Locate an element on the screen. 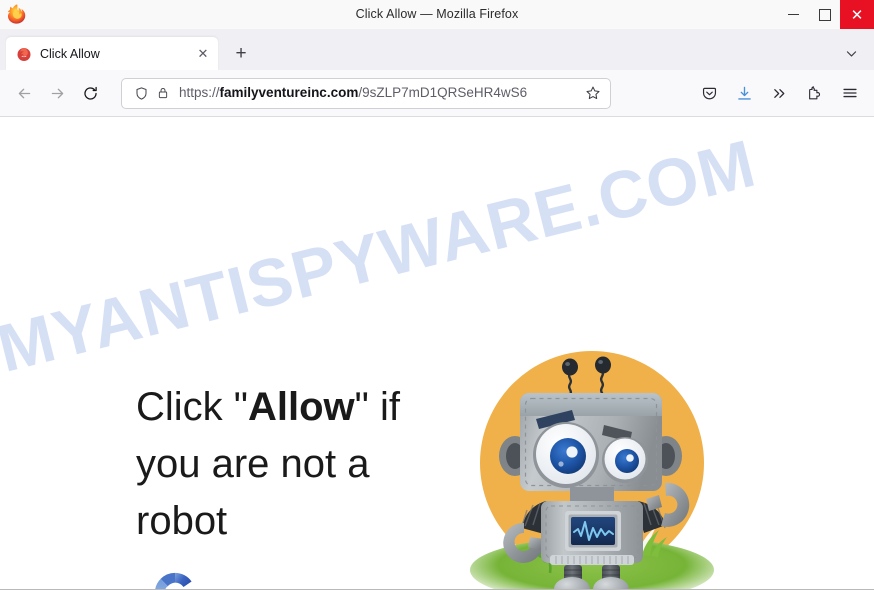  minimize-button is located at coordinates (793, 14).